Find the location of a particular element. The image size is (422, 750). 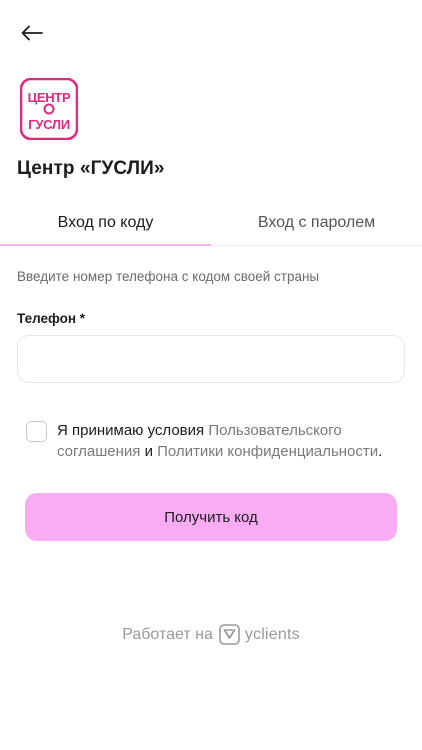

yclients-brand: yclients is located at coordinates (272, 635).